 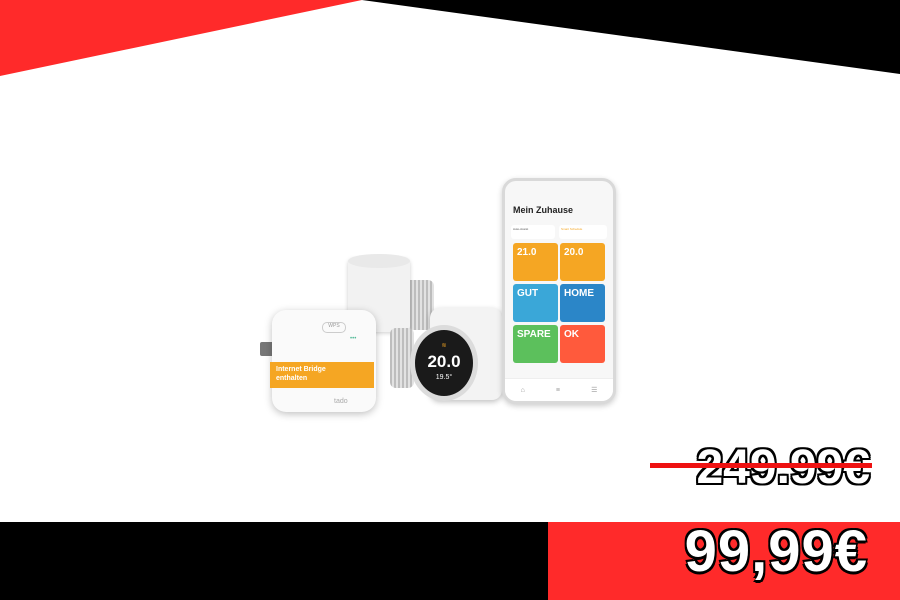 What do you see at coordinates (181, 38) in the screenshot?
I see `top-banner-red-shape` at bounding box center [181, 38].